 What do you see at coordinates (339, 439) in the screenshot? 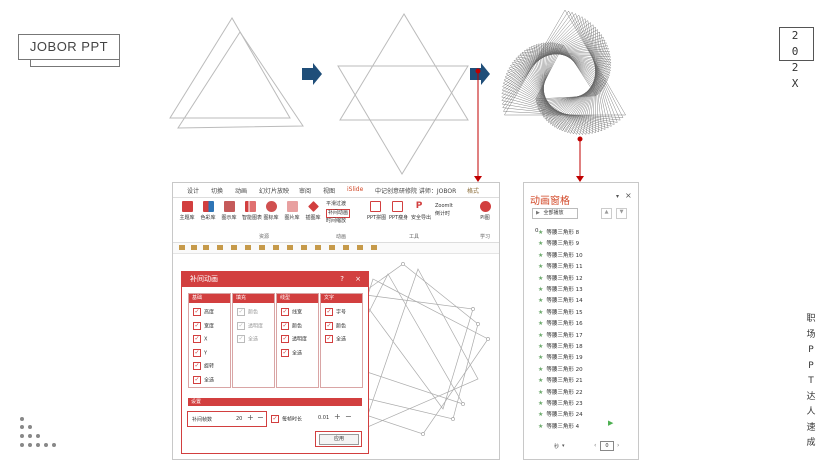
I see `apply-button: 应用` at bounding box center [339, 439].